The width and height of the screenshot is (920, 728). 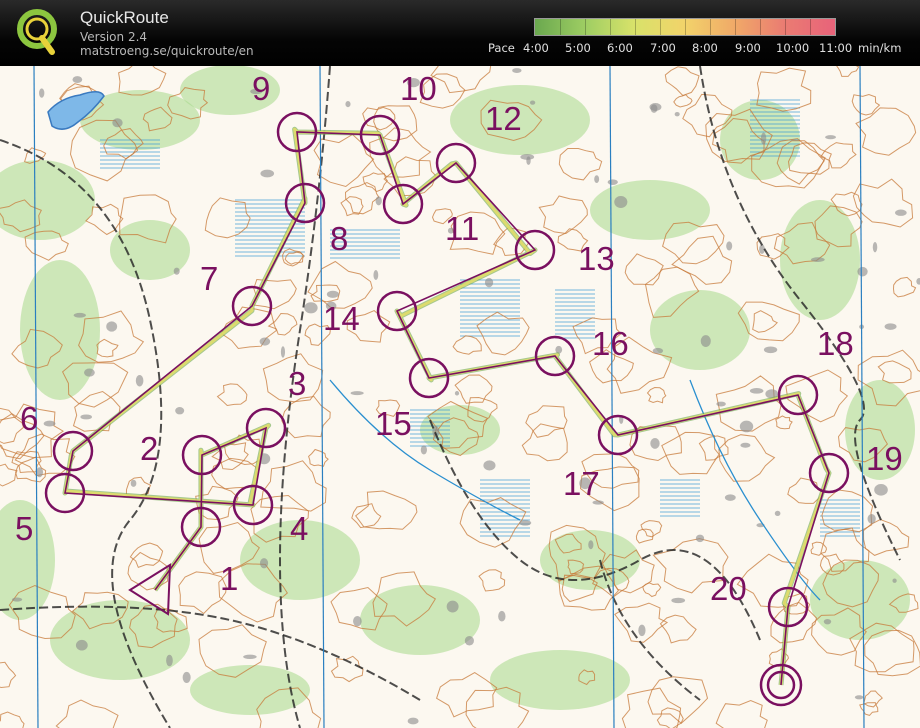 What do you see at coordinates (578, 48) in the screenshot?
I see `pace-tick: 5:00` at bounding box center [578, 48].